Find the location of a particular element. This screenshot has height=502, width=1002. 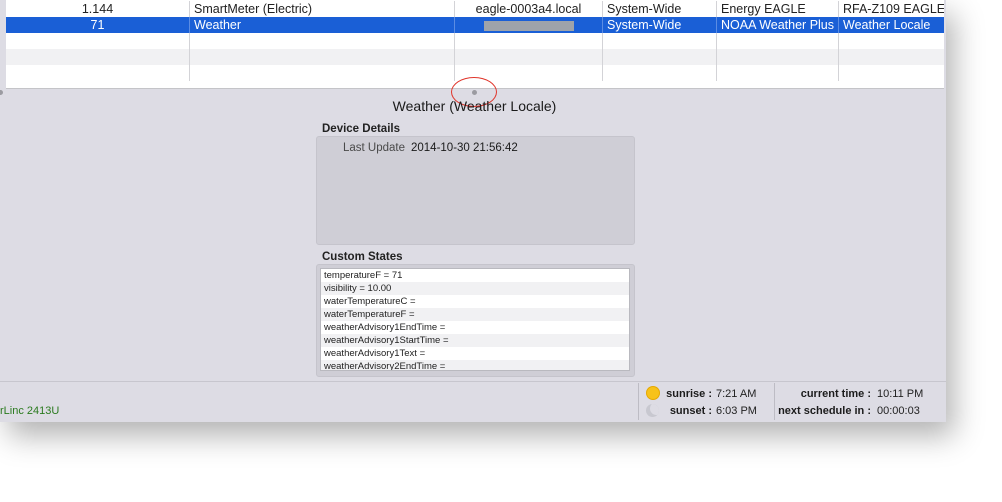

redacted-address-bar is located at coordinates (528, 25).